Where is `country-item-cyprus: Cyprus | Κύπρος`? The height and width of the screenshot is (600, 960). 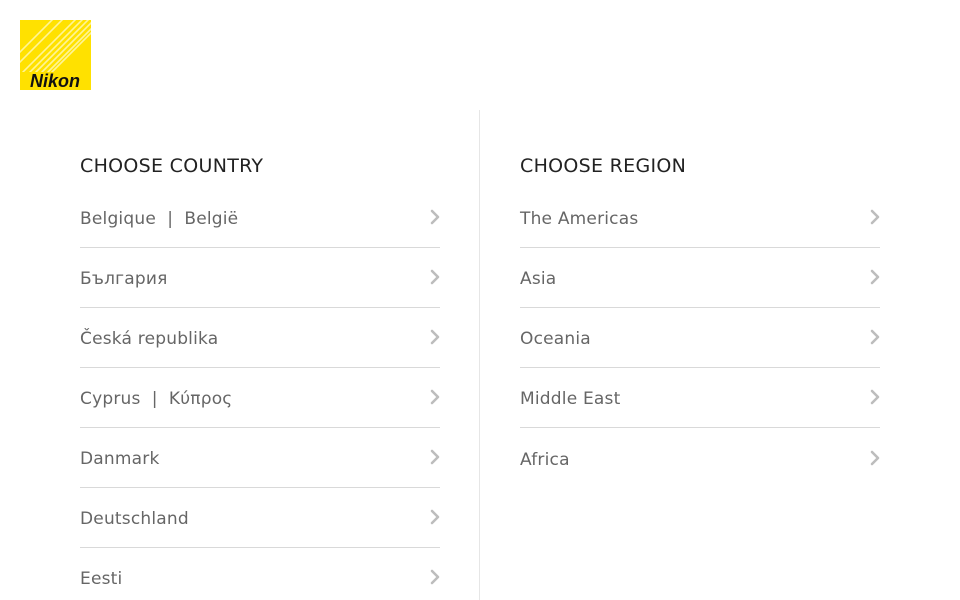 country-item-cyprus: Cyprus | Κύπρος is located at coordinates (260, 398).